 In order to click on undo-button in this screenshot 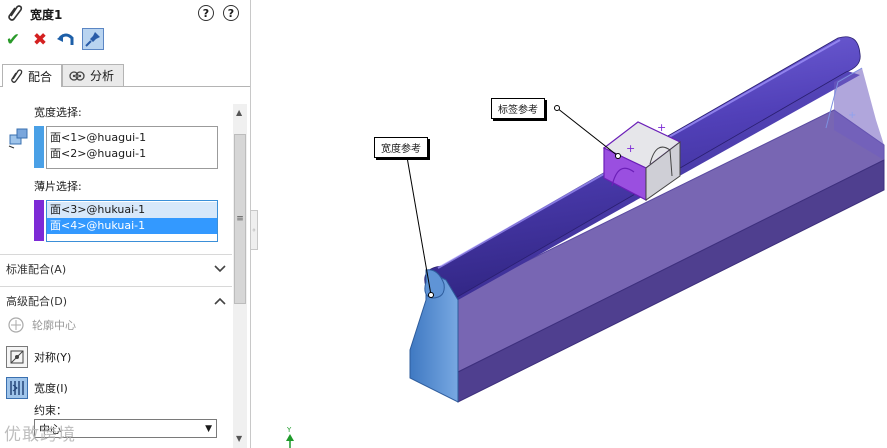, I will do `click(66, 40)`.